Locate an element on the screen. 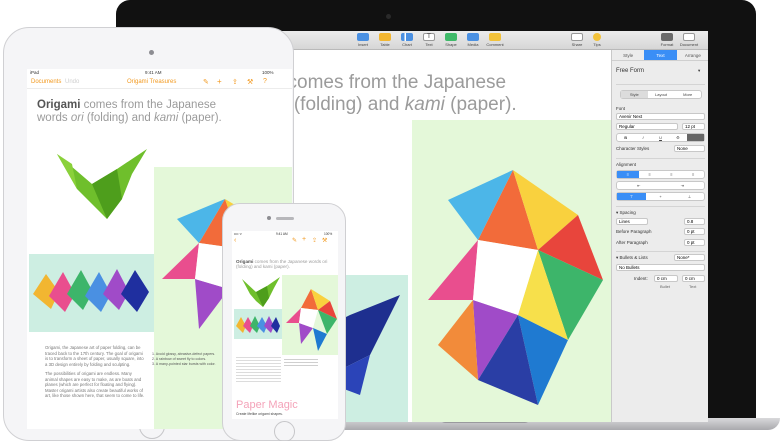 The height and width of the screenshot is (441, 780). tips-button: Tips is located at coordinates (597, 40).